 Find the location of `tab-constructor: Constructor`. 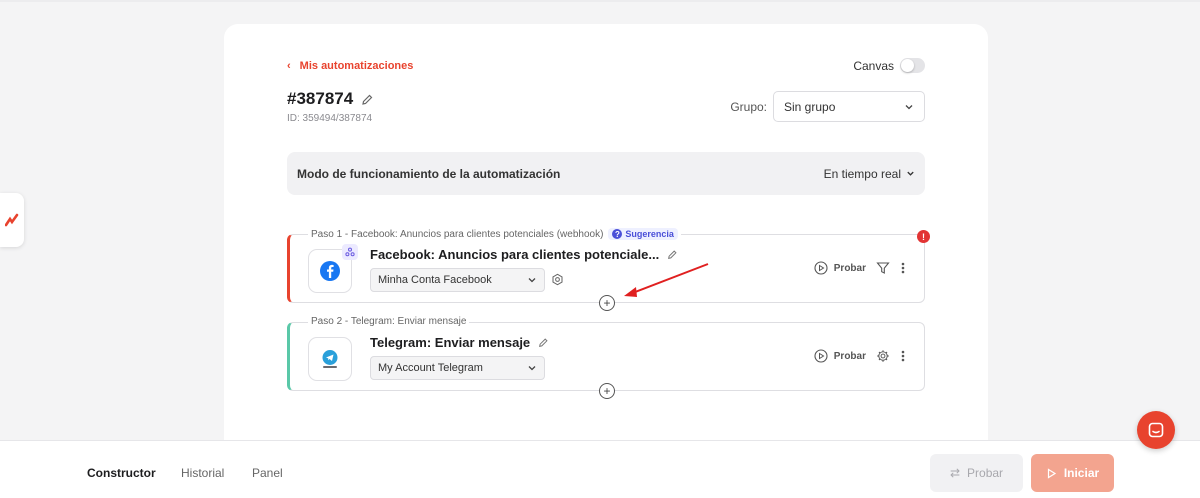

tab-constructor: Constructor is located at coordinates (121, 473).